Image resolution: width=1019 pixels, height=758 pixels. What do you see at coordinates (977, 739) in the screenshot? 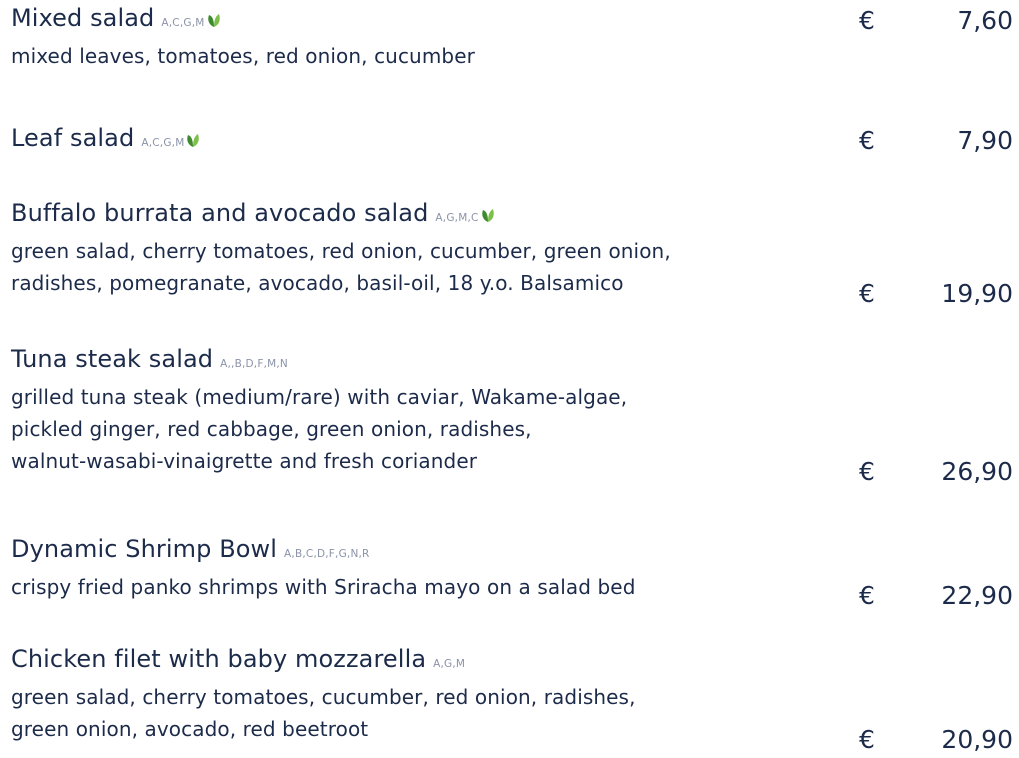
I see `item-price: 20,90` at bounding box center [977, 739].